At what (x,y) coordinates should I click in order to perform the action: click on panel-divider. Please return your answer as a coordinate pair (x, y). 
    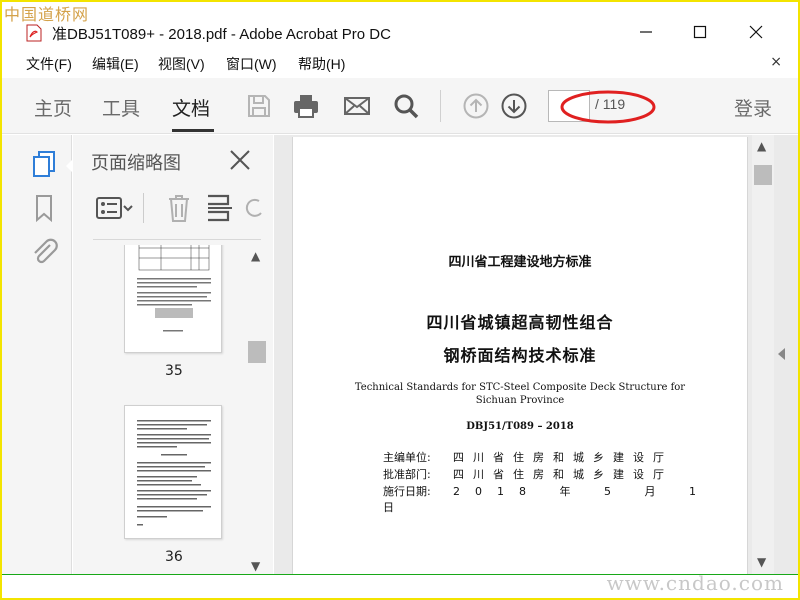
    Looking at the image, I should click on (177, 239).